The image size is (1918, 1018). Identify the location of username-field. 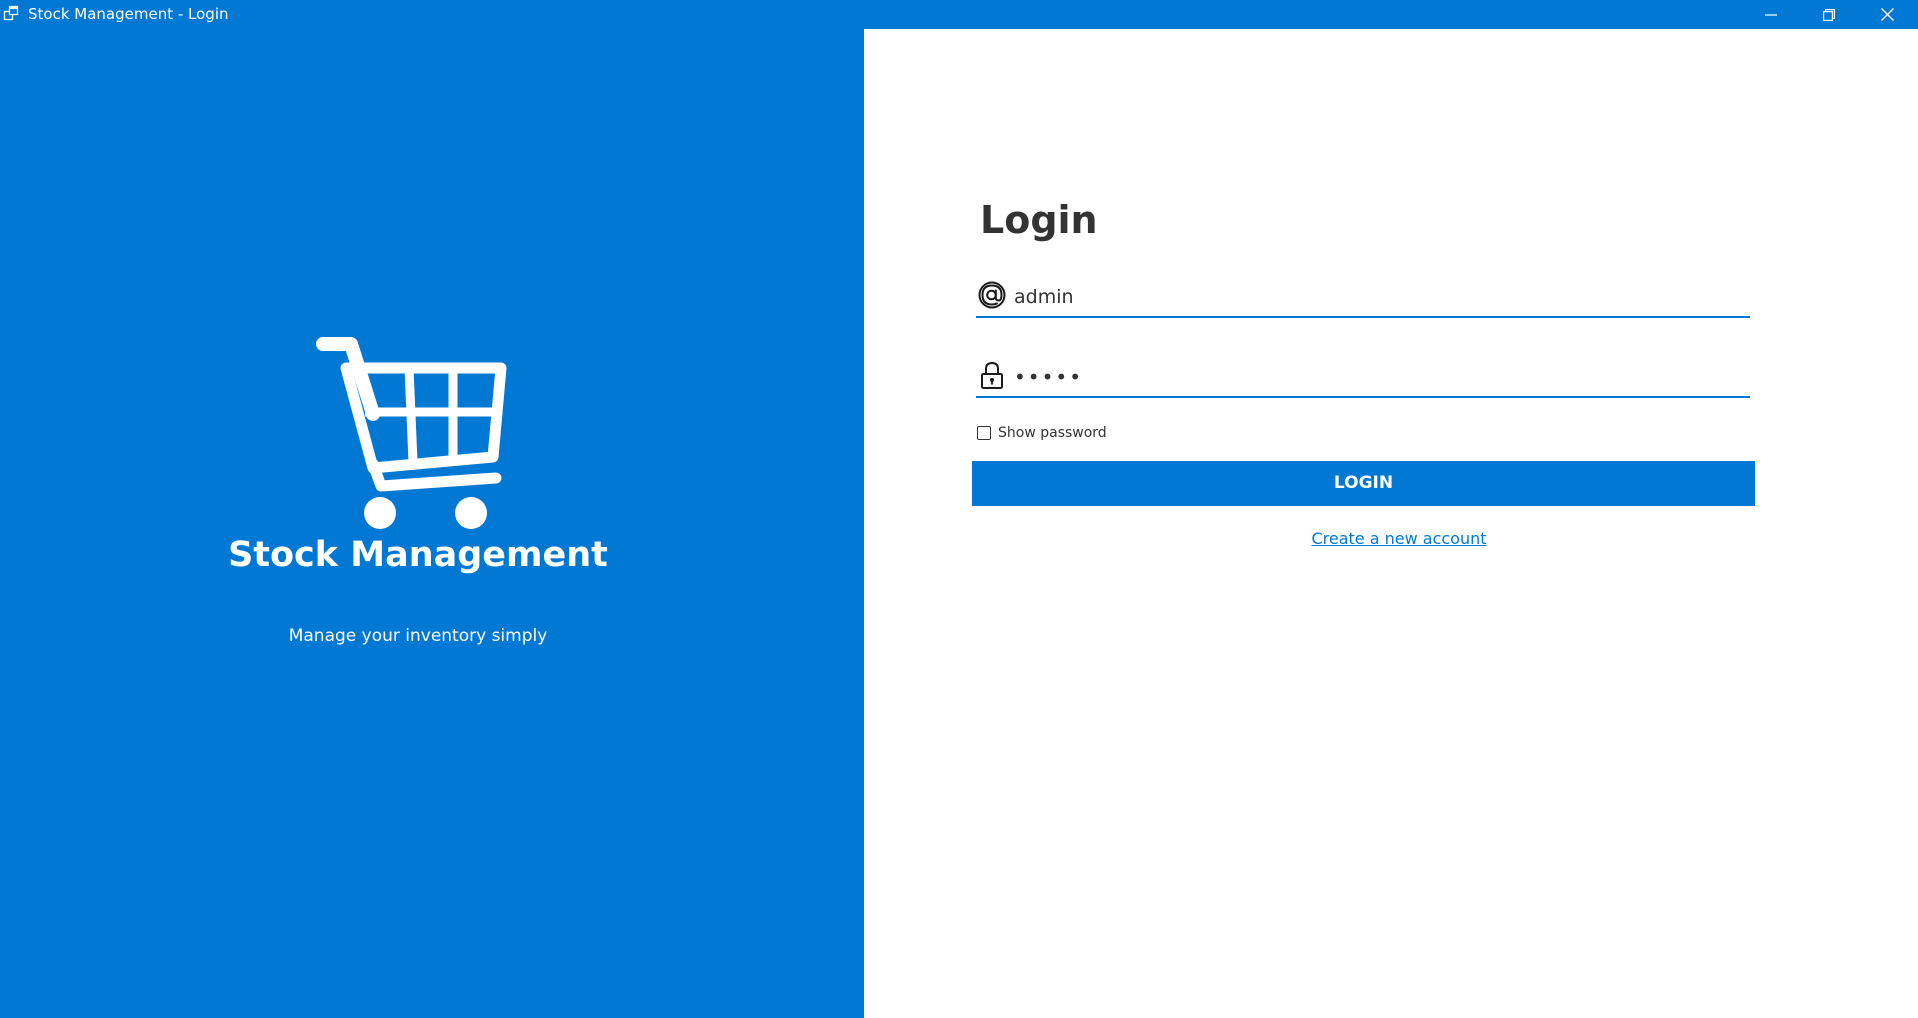
(1363, 297).